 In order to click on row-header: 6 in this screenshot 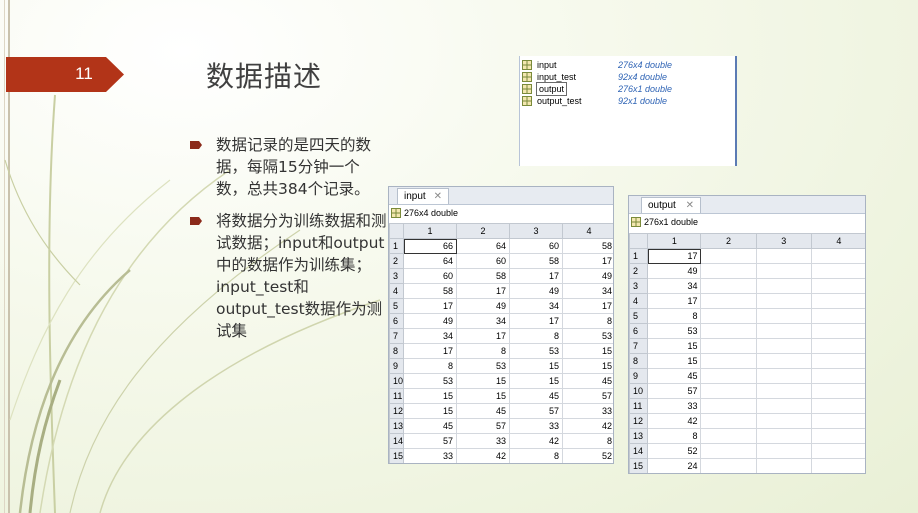, I will do `click(396, 321)`.